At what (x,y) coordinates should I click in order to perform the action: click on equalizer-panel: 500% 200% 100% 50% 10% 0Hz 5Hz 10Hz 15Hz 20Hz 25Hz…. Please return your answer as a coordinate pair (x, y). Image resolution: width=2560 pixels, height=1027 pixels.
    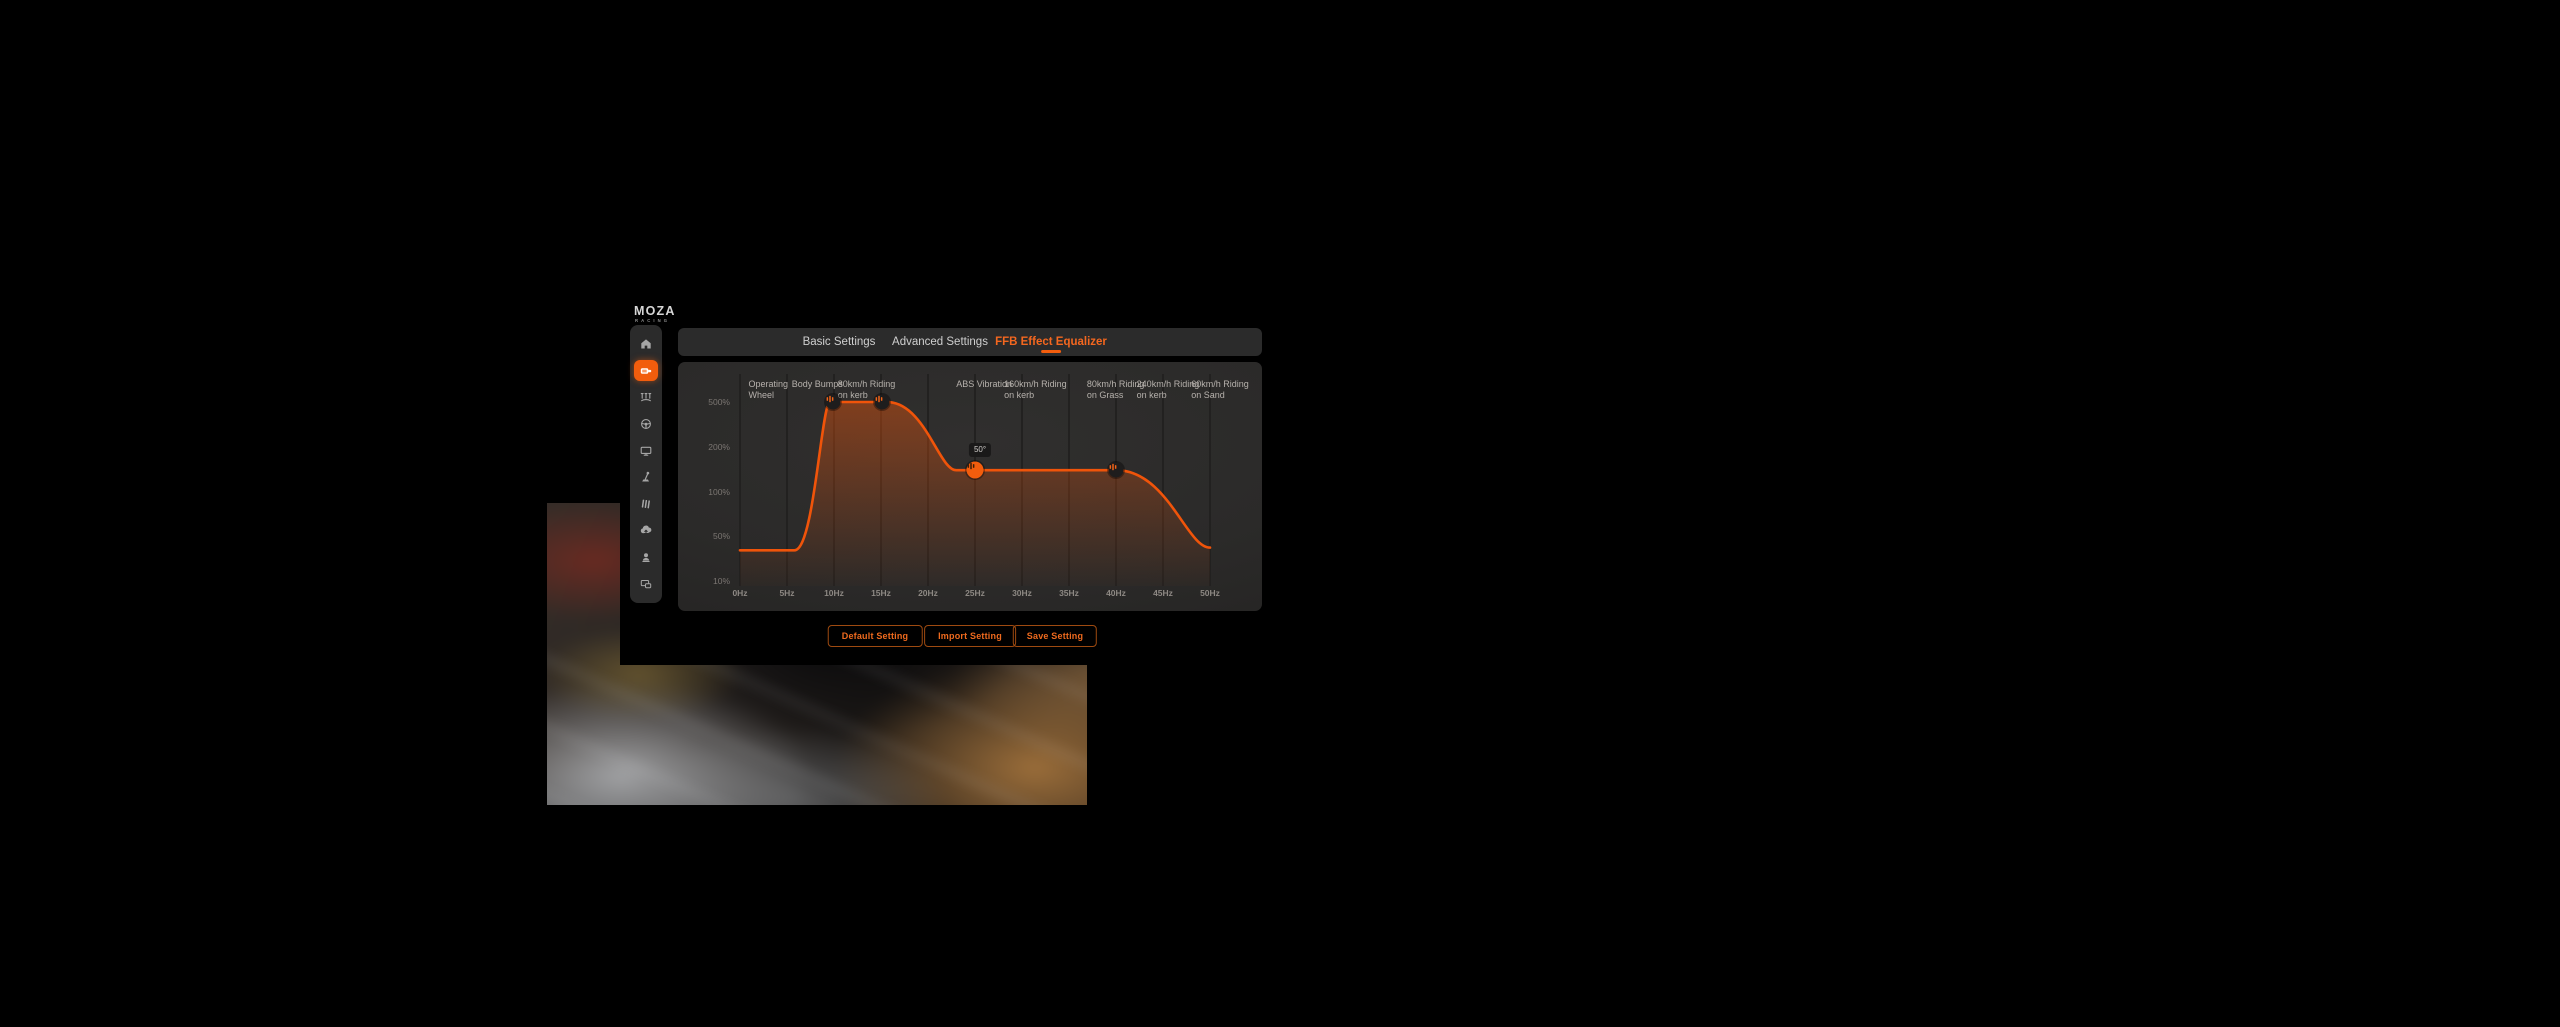
    Looking at the image, I should click on (970, 486).